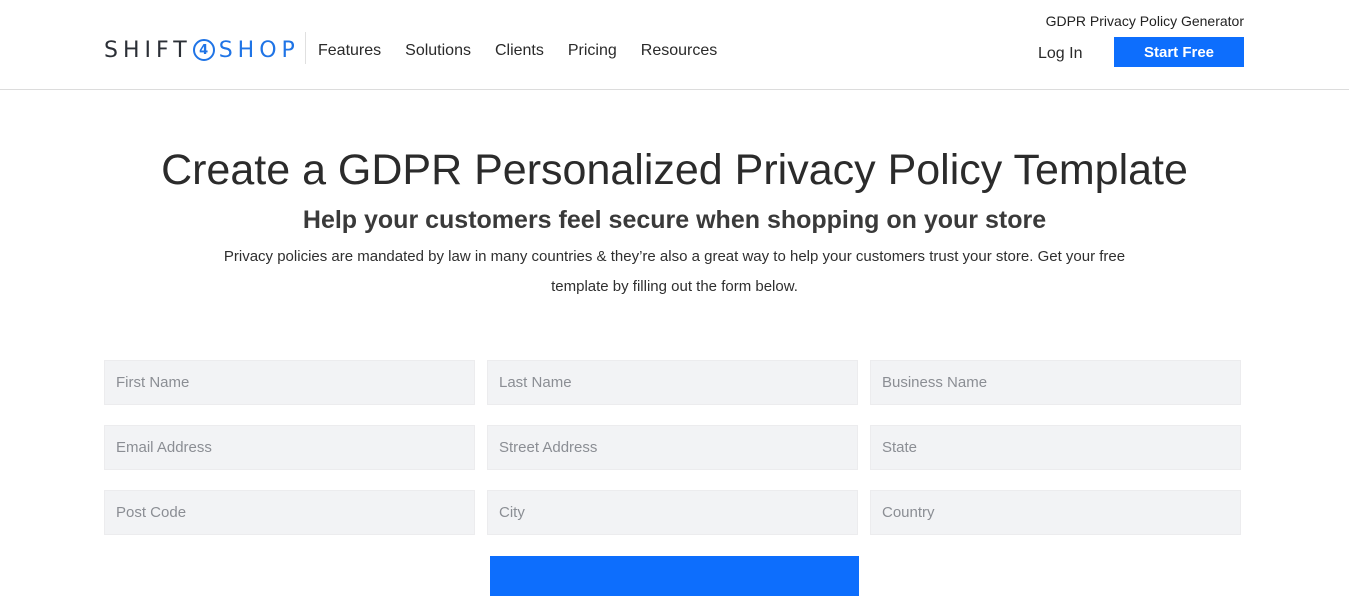 This screenshot has width=1349, height=596. I want to click on gdpr-generator-link: GDPR Privacy Policy Generator, so click(1145, 21).